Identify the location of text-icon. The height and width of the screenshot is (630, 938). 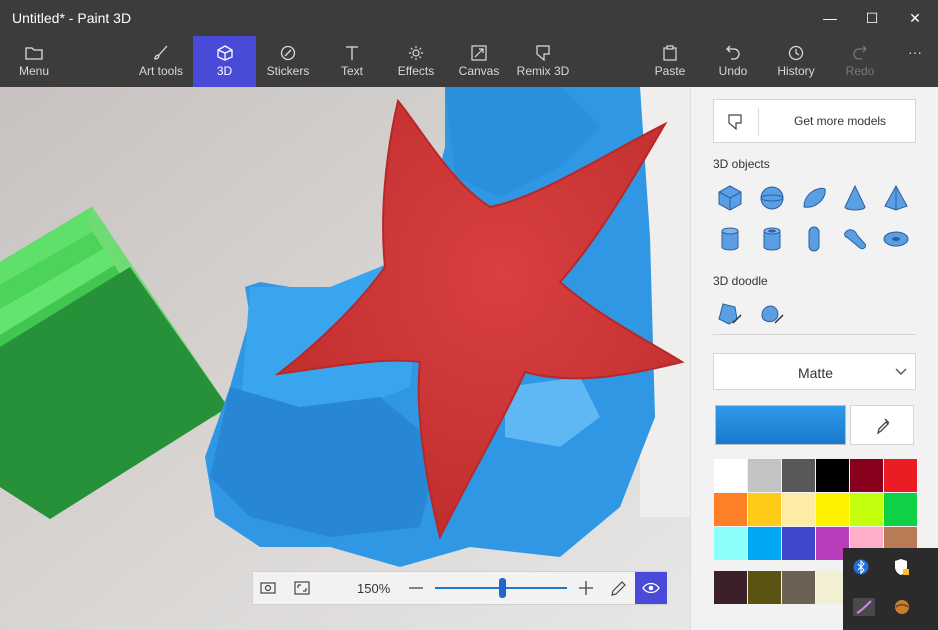
(352, 53).